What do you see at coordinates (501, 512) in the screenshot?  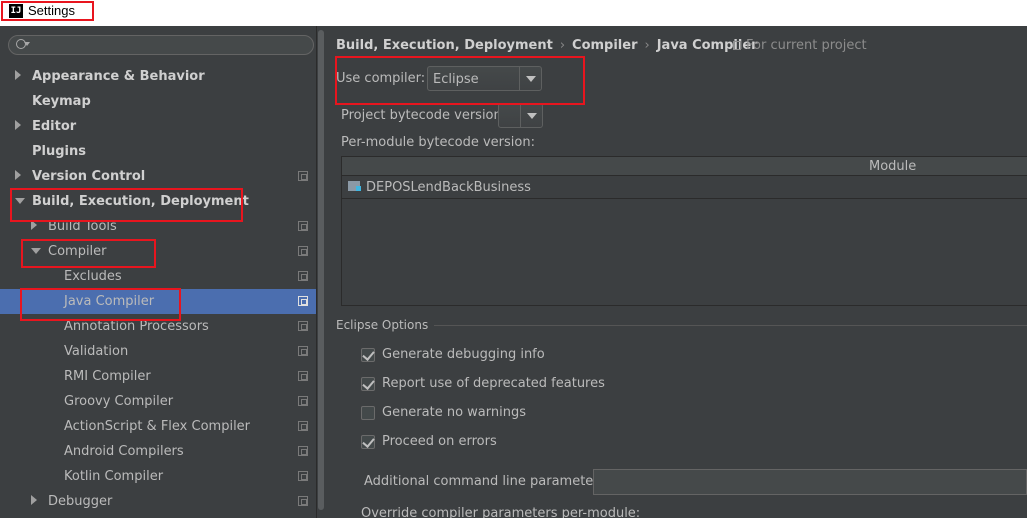 I see `override-params-label: Override compiler parameters per-module:` at bounding box center [501, 512].